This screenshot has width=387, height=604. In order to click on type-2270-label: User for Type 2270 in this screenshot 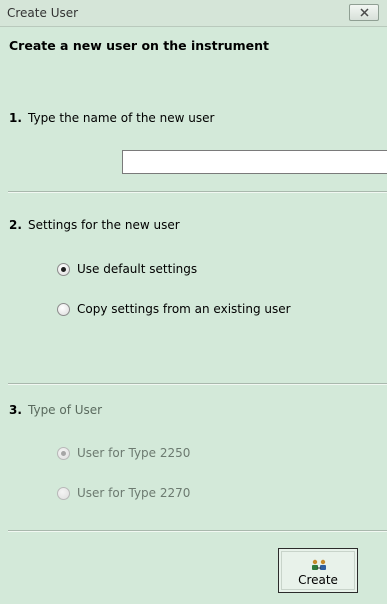, I will do `click(134, 493)`.